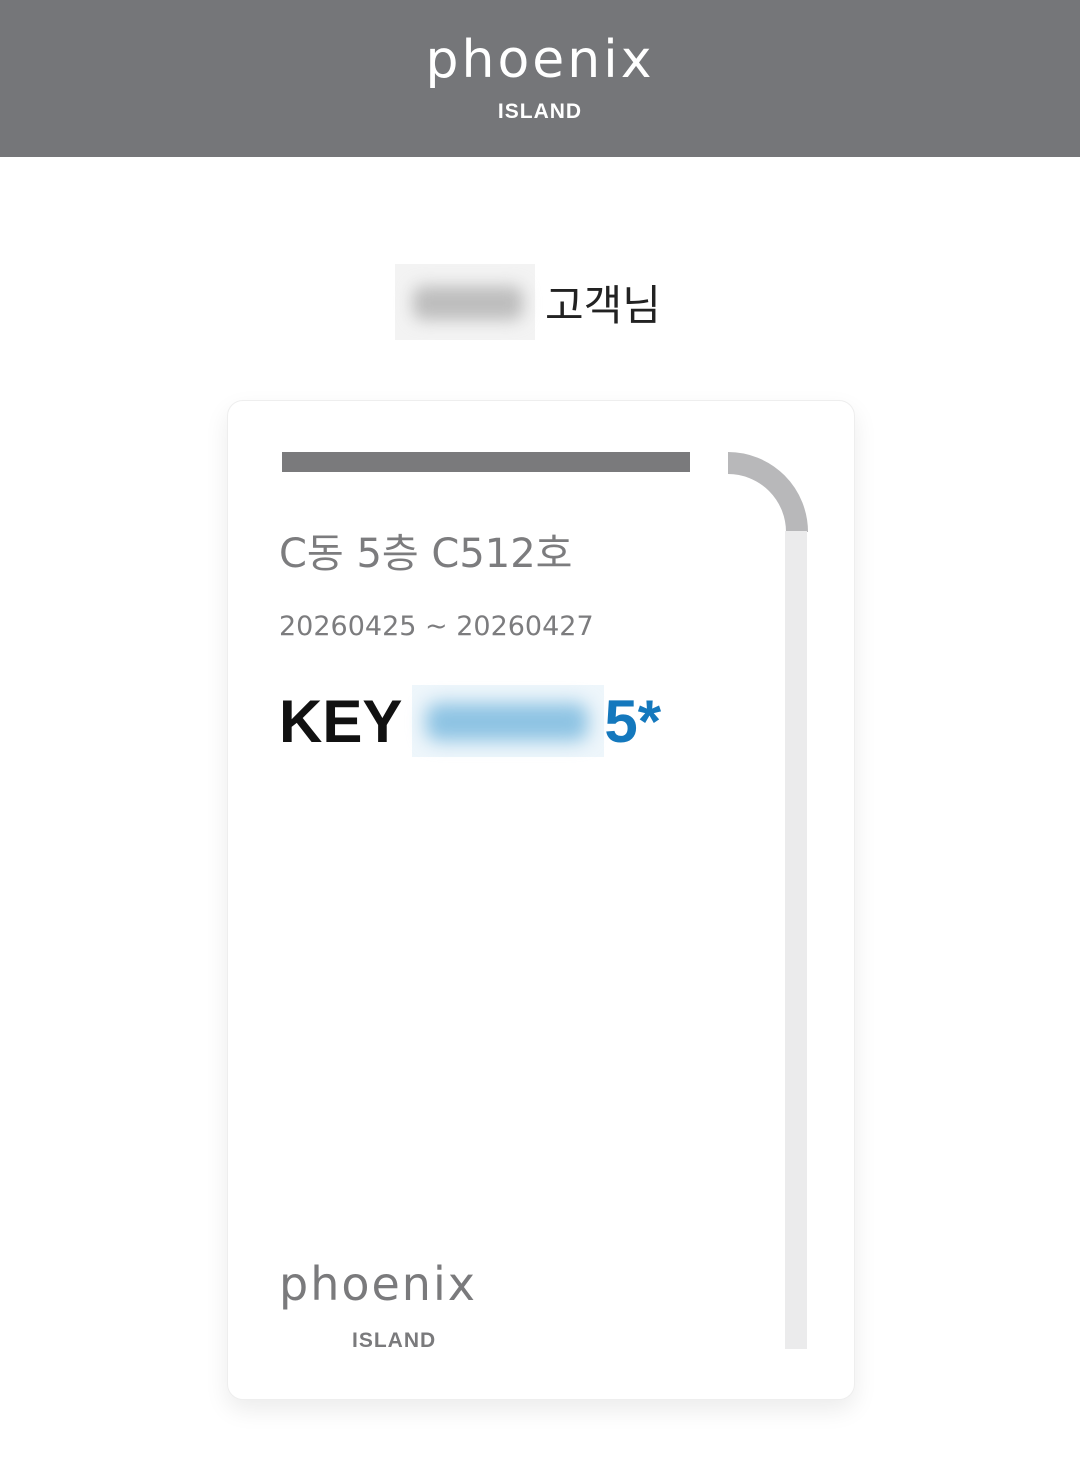  Describe the element at coordinates (508, 721) in the screenshot. I see `key-code-redacted` at that location.